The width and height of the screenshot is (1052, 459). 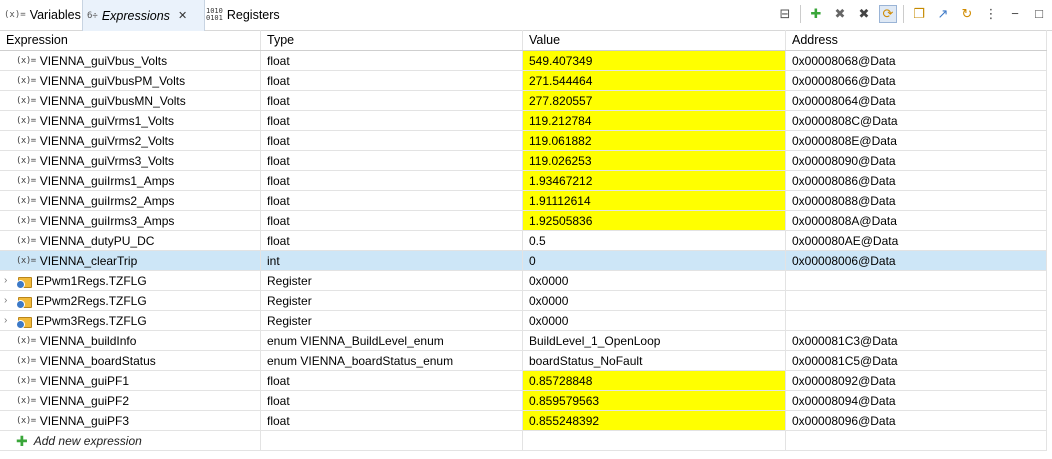 What do you see at coordinates (916, 161) in the screenshot?
I see `address-cell: 0x00008090@Data` at bounding box center [916, 161].